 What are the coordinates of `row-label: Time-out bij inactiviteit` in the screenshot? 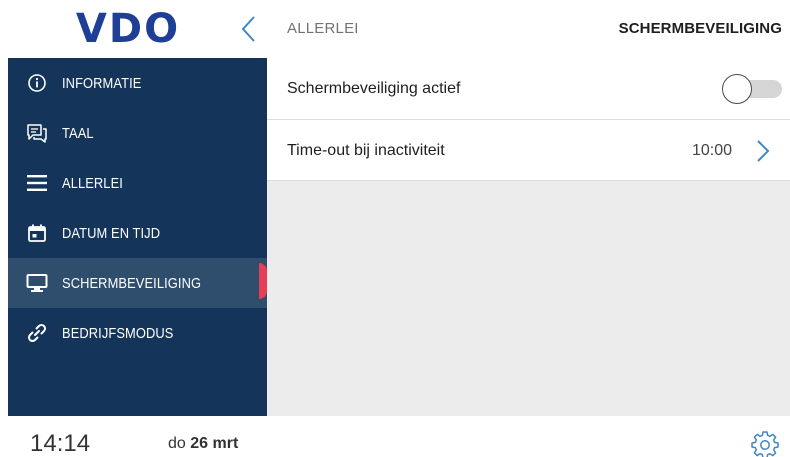 It's located at (366, 150).